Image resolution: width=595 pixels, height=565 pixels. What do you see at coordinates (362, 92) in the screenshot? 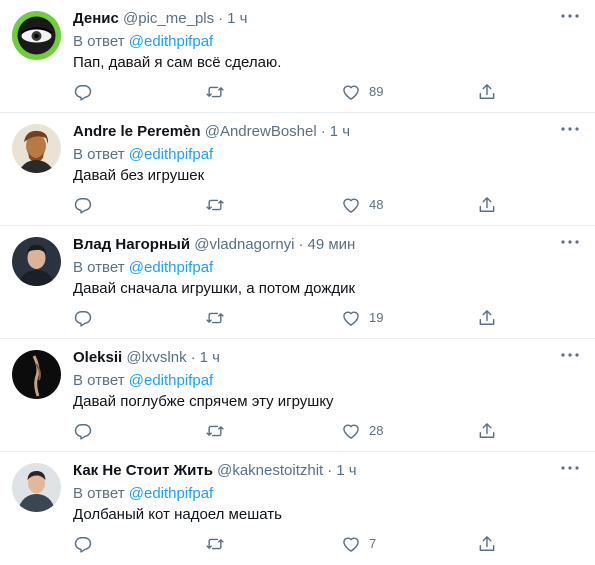
I see `like-button: 89` at bounding box center [362, 92].